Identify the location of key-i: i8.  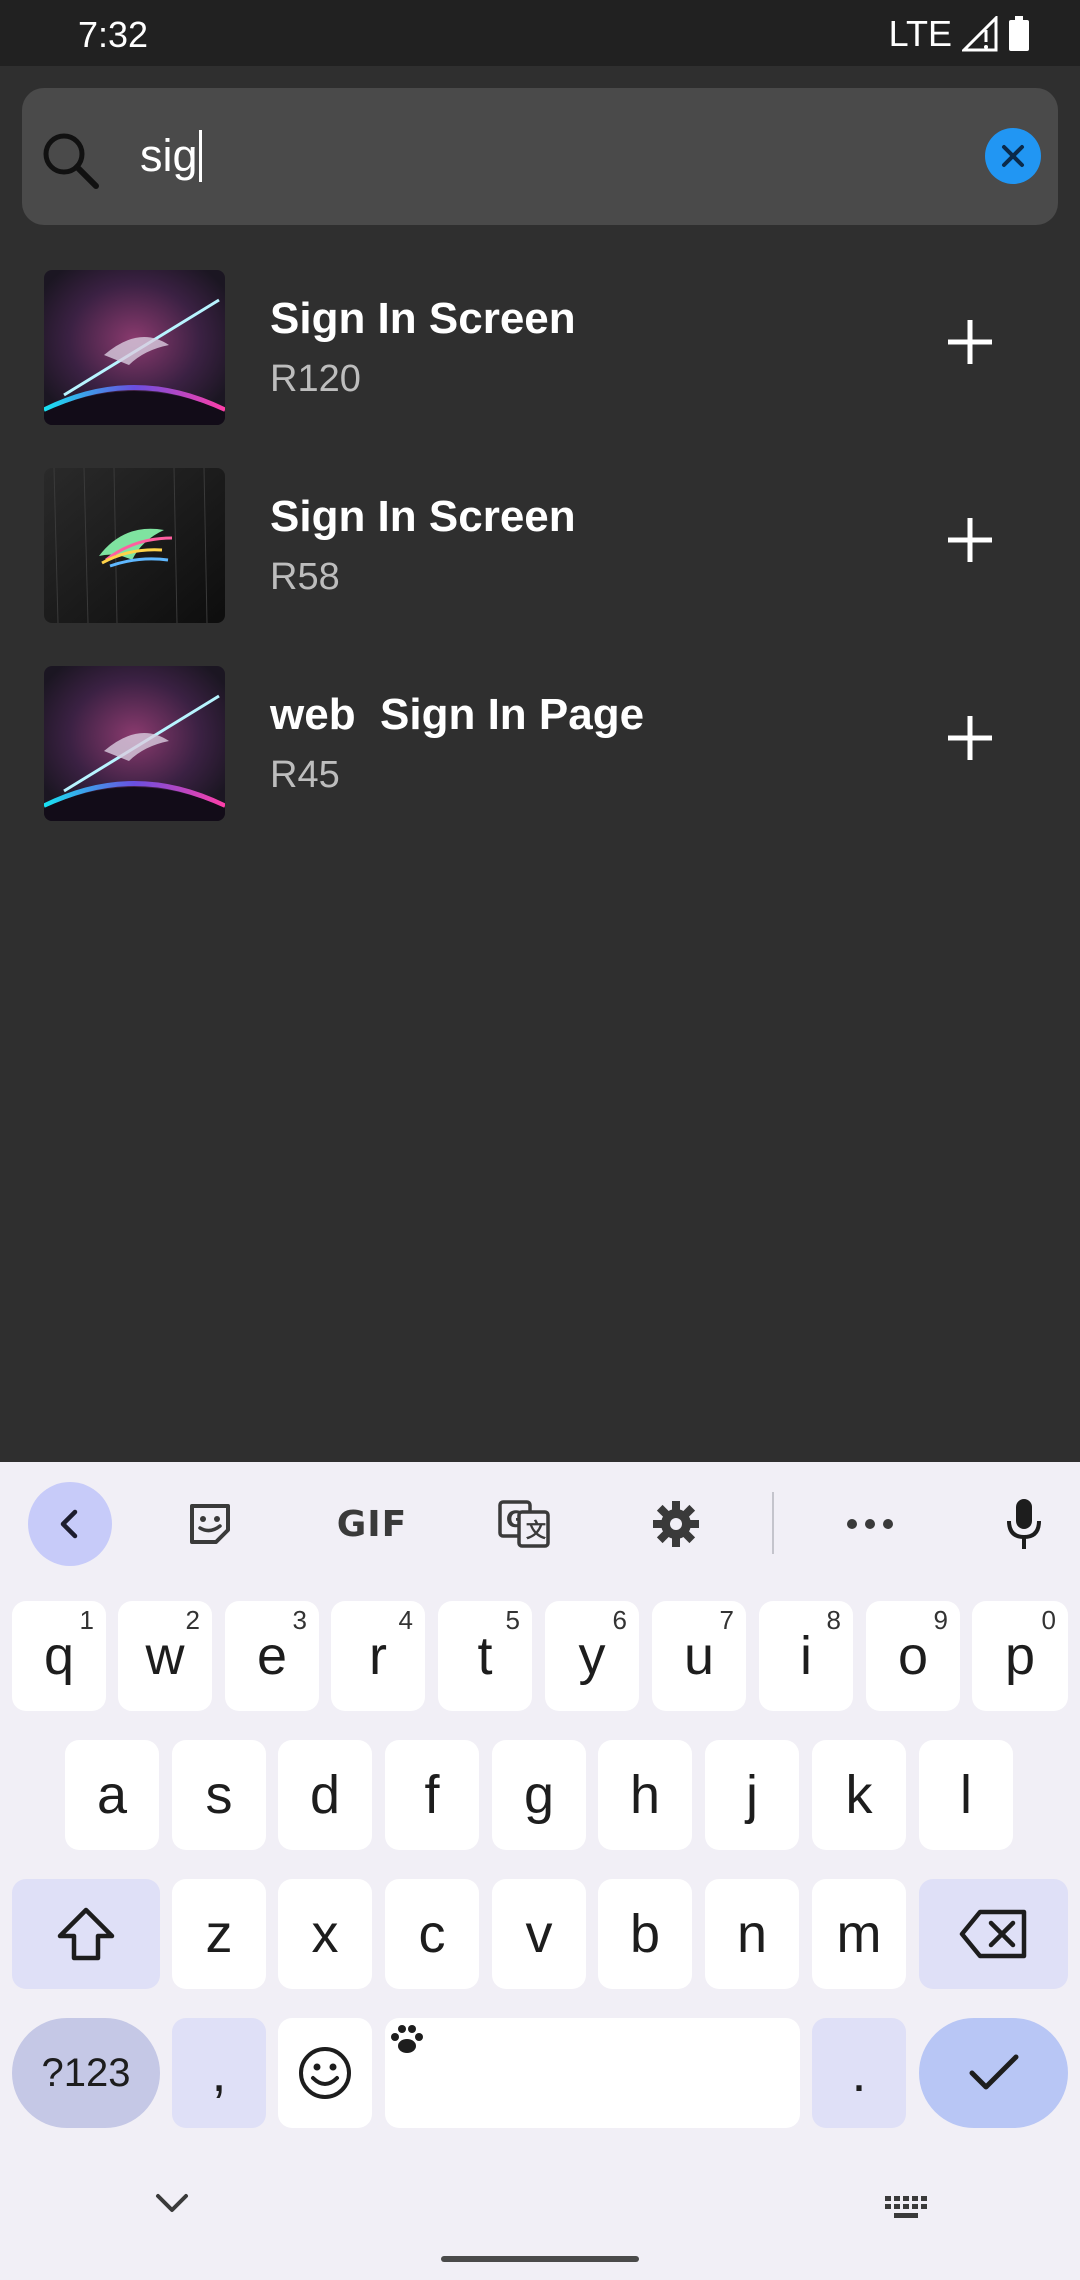
(806, 1656).